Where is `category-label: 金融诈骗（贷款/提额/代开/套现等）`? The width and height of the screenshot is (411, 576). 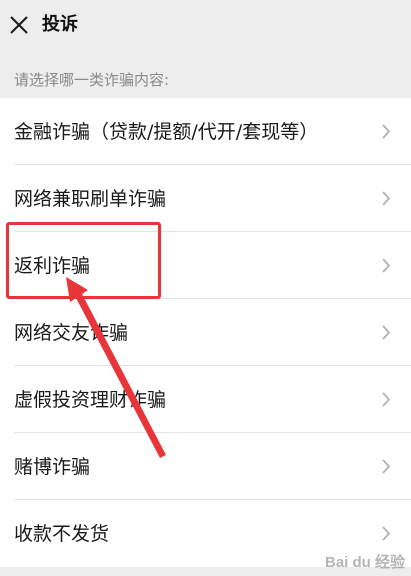
category-label: 金融诈骗（贷款/提额/代开/套现等） is located at coordinates (166, 131).